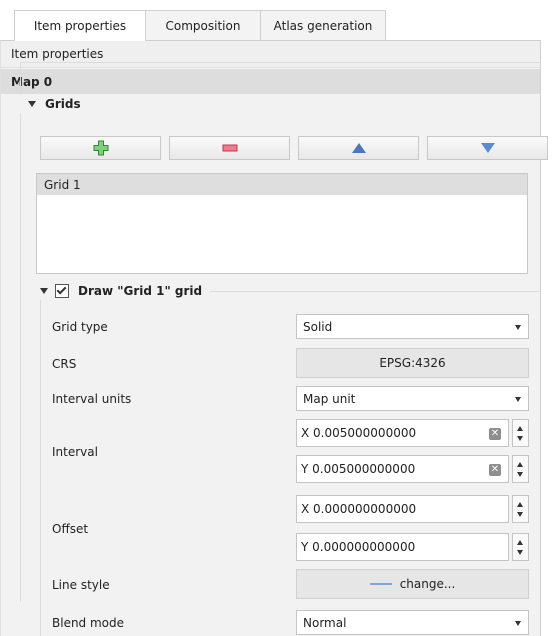 The height and width of the screenshot is (636, 554). I want to click on grids-group-header: Grids, so click(53, 104).